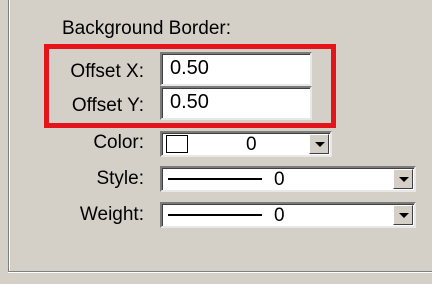 The image size is (432, 284). Describe the element at coordinates (118, 142) in the screenshot. I see `color-label: Color:` at that location.